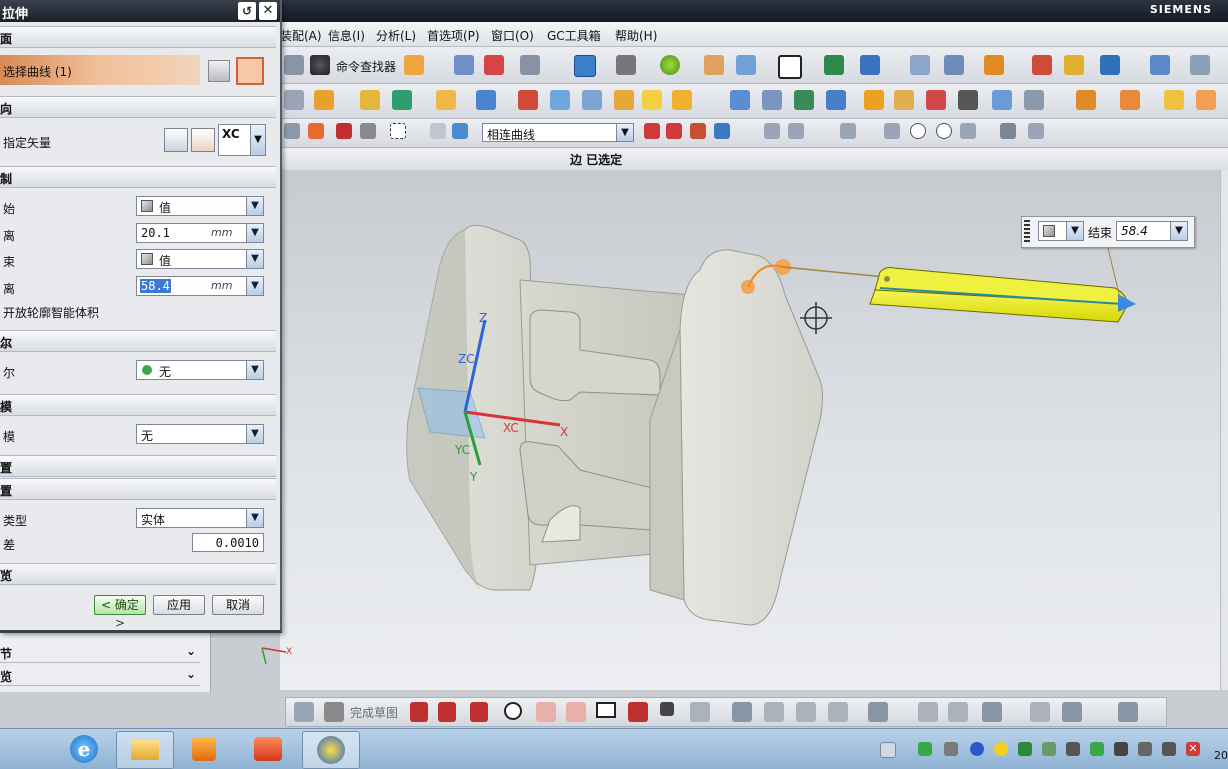  Describe the element at coordinates (1193, 749) in the screenshot. I see `error-icon: ✕` at that location.